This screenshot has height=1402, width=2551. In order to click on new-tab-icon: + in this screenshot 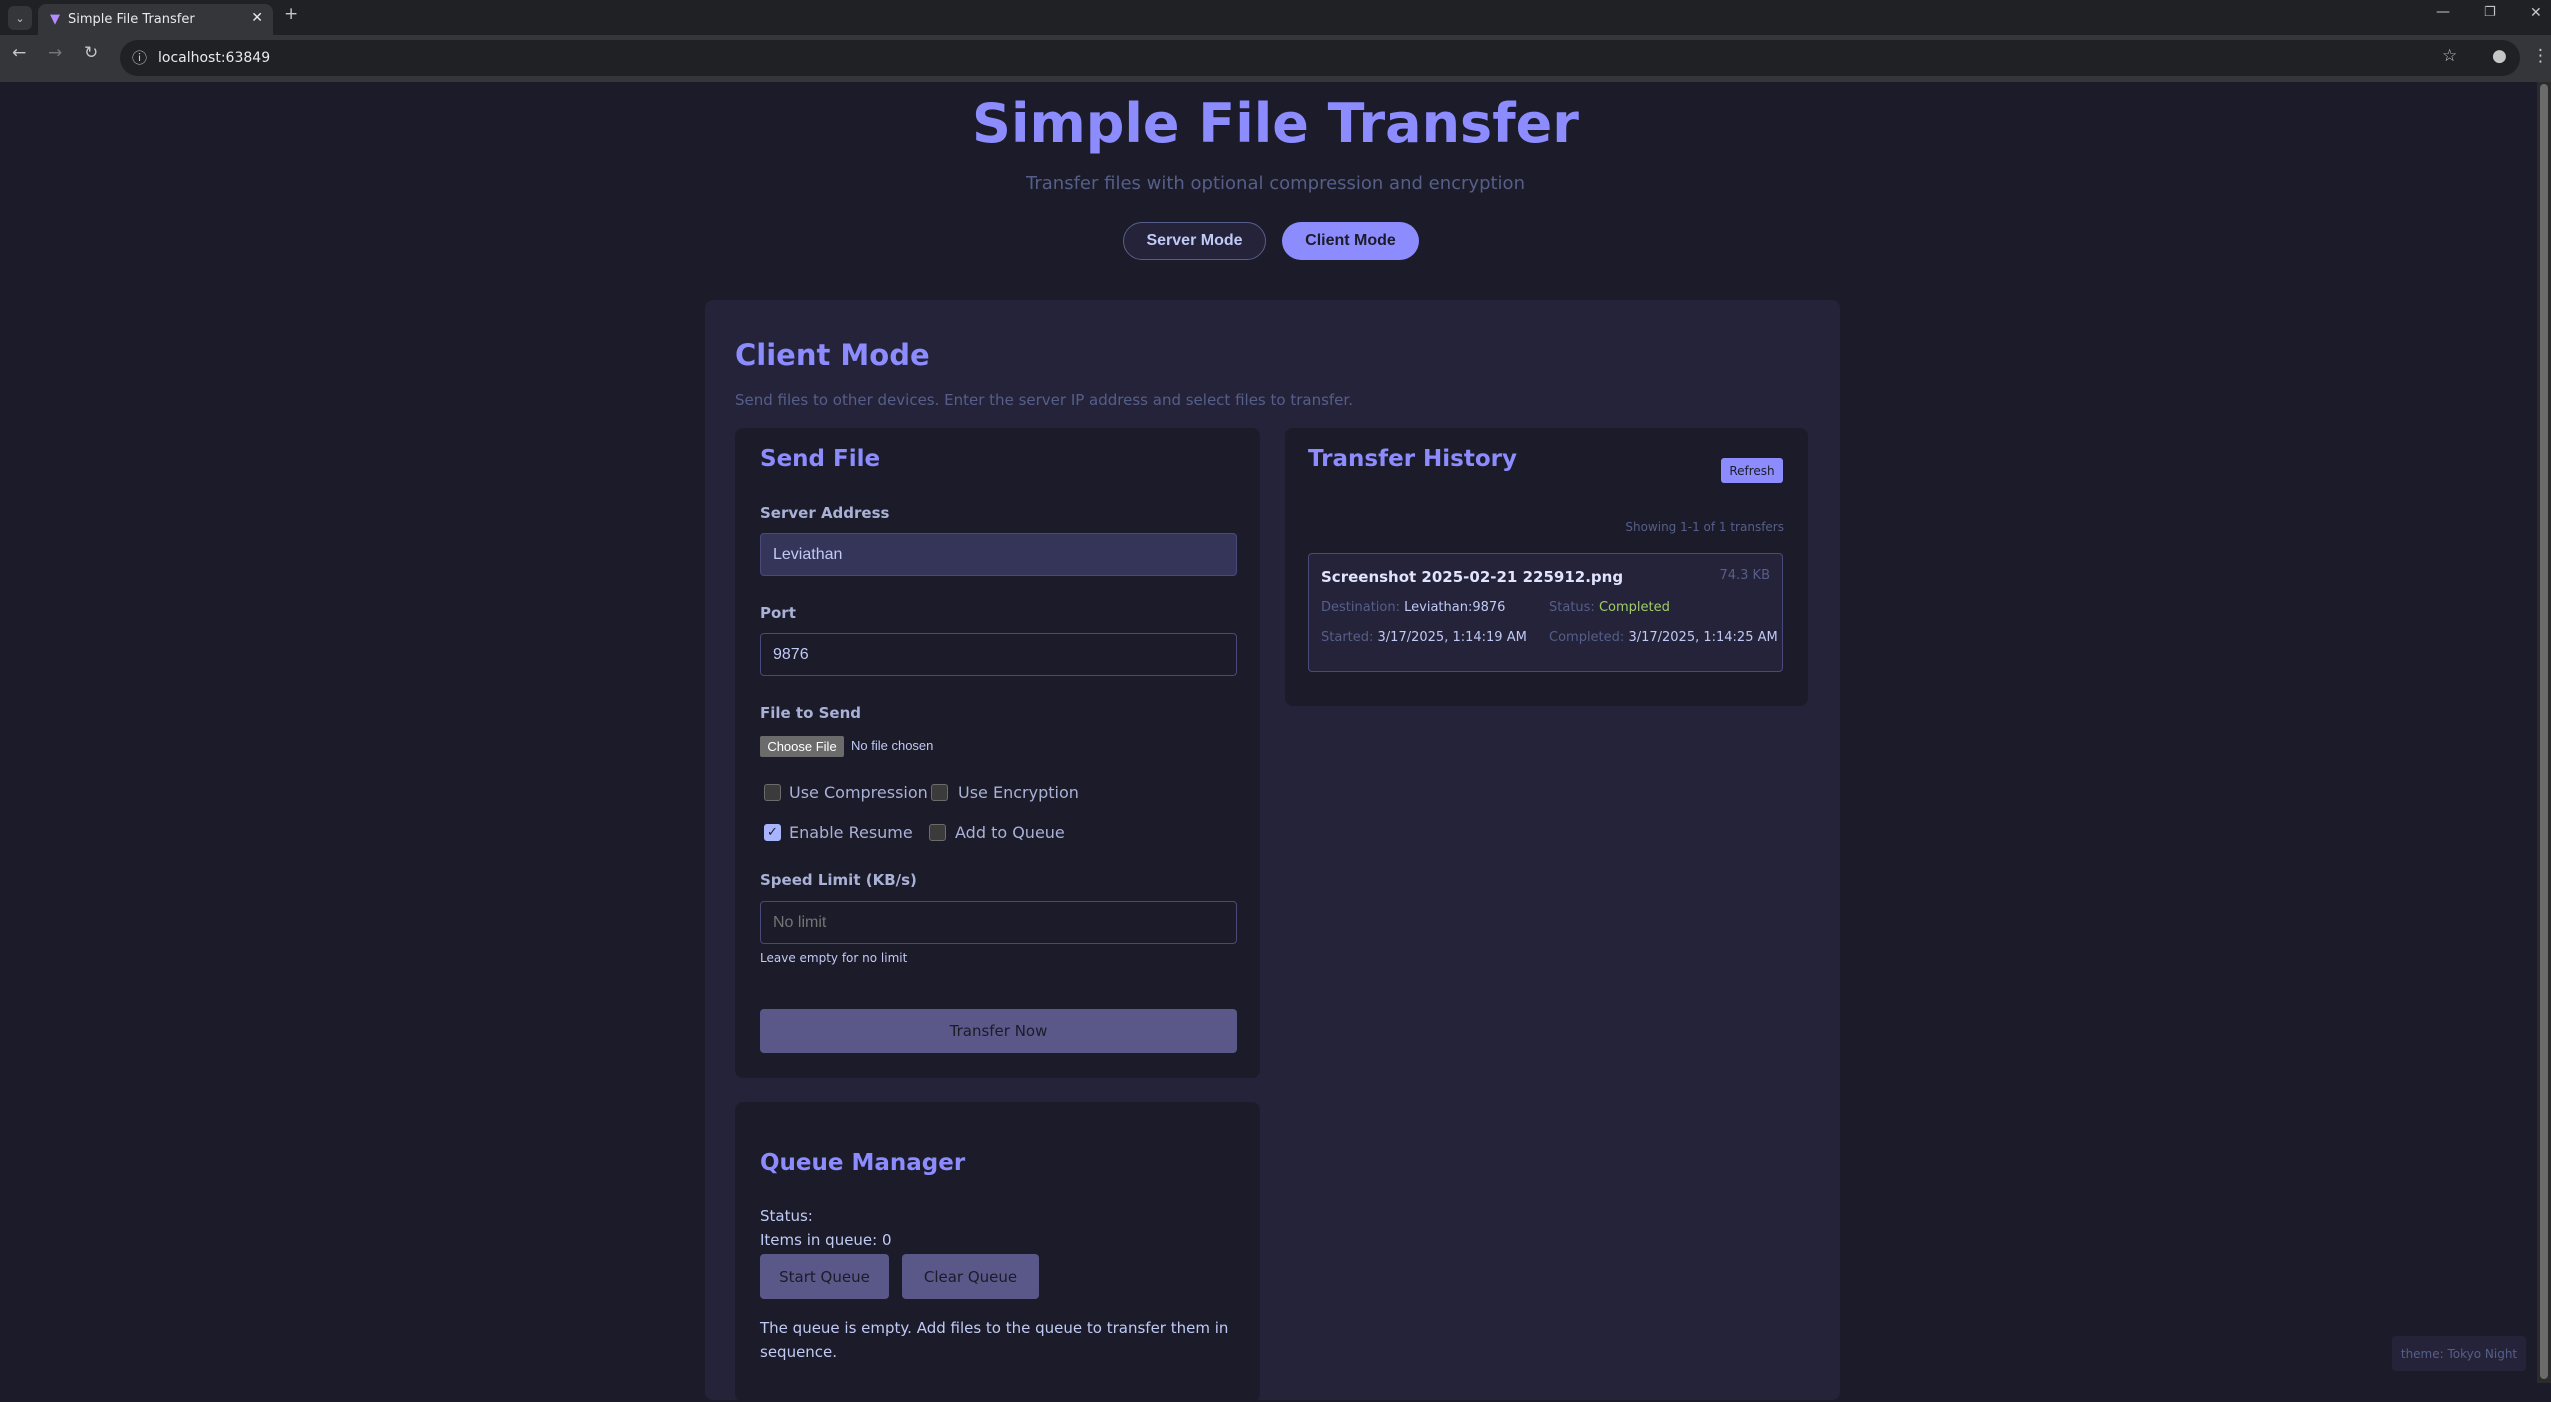, I will do `click(291, 14)`.